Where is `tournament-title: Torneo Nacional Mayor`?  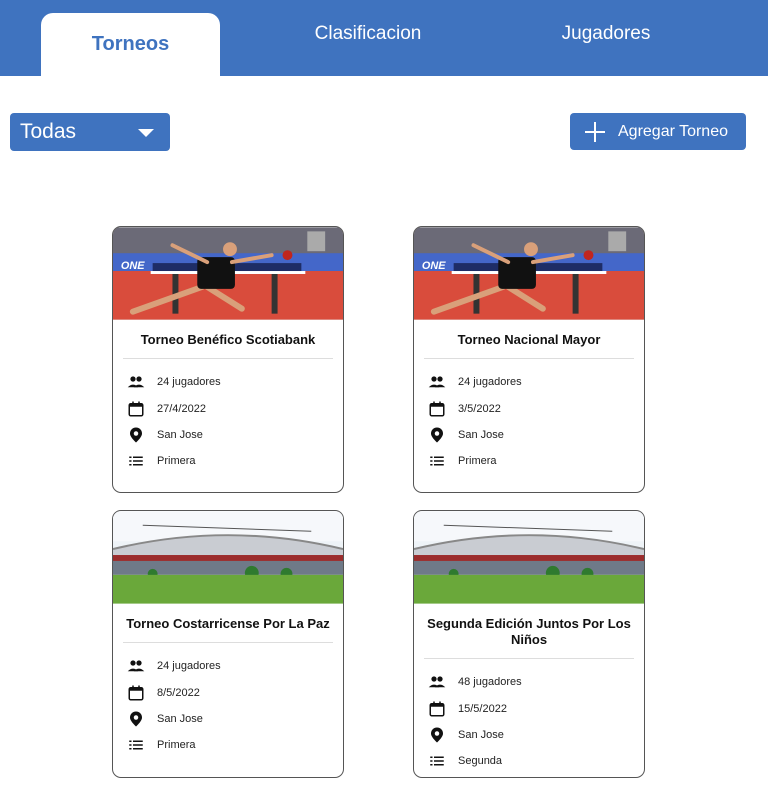
tournament-title: Torneo Nacional Mayor is located at coordinates (529, 339).